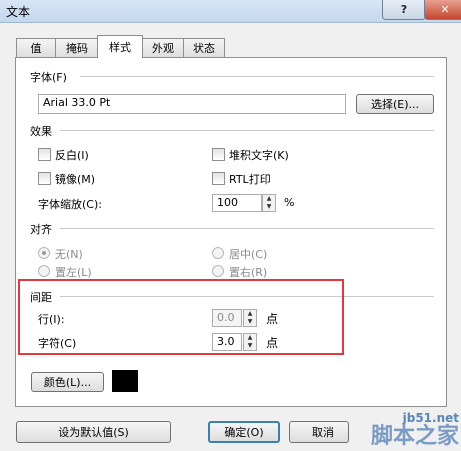 Image resolution: width=461 pixels, height=451 pixels. I want to click on tab-status: 状态, so click(204, 47).